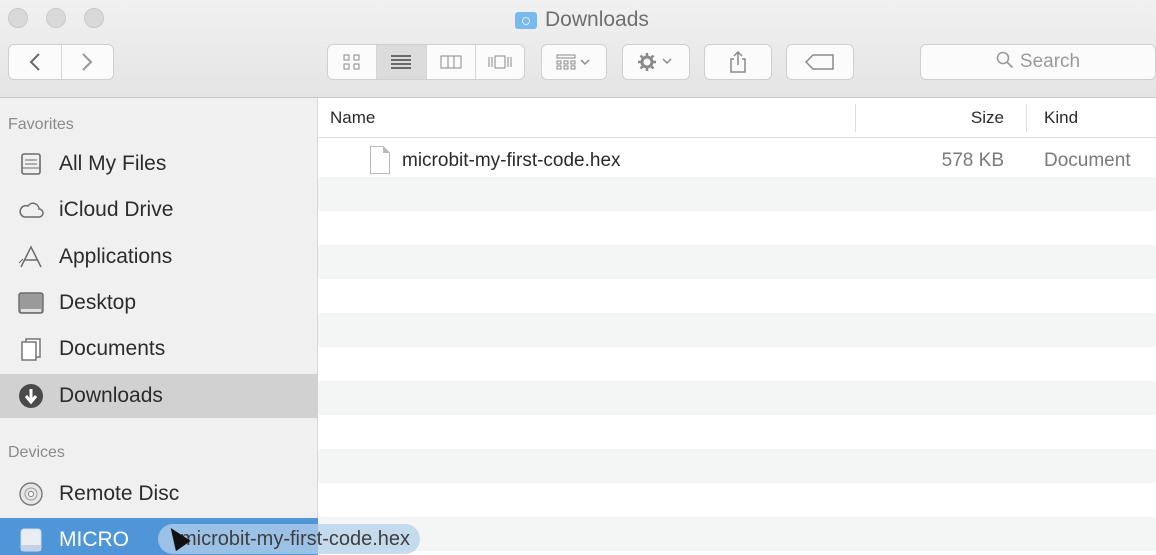 The height and width of the screenshot is (555, 1156). What do you see at coordinates (1087, 160) in the screenshot?
I see `file-kind: Document` at bounding box center [1087, 160].